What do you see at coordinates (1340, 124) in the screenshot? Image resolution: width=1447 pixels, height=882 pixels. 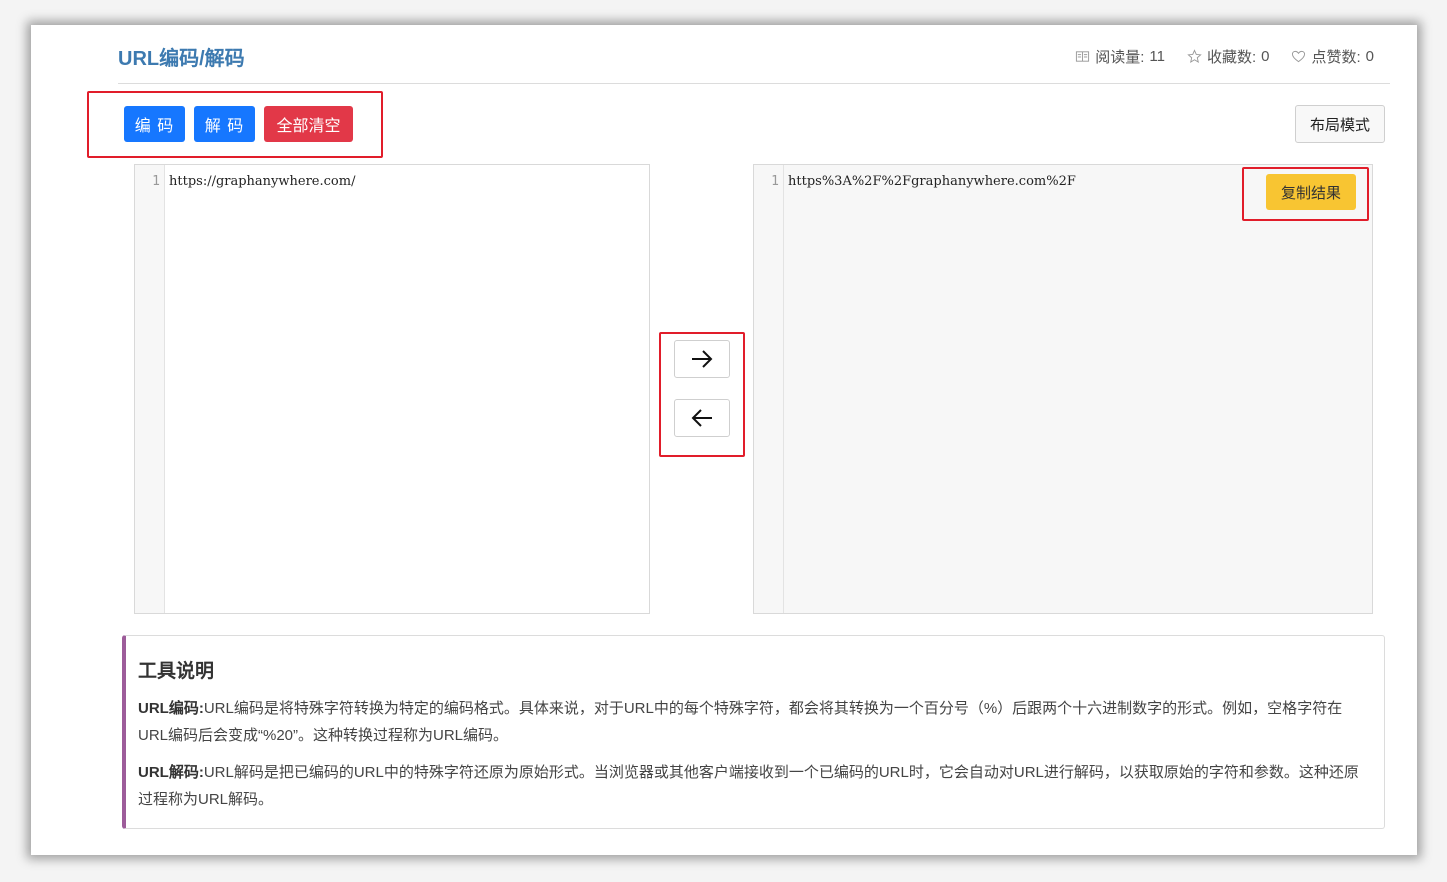 I see `layout-mode-button: 布局模式` at bounding box center [1340, 124].